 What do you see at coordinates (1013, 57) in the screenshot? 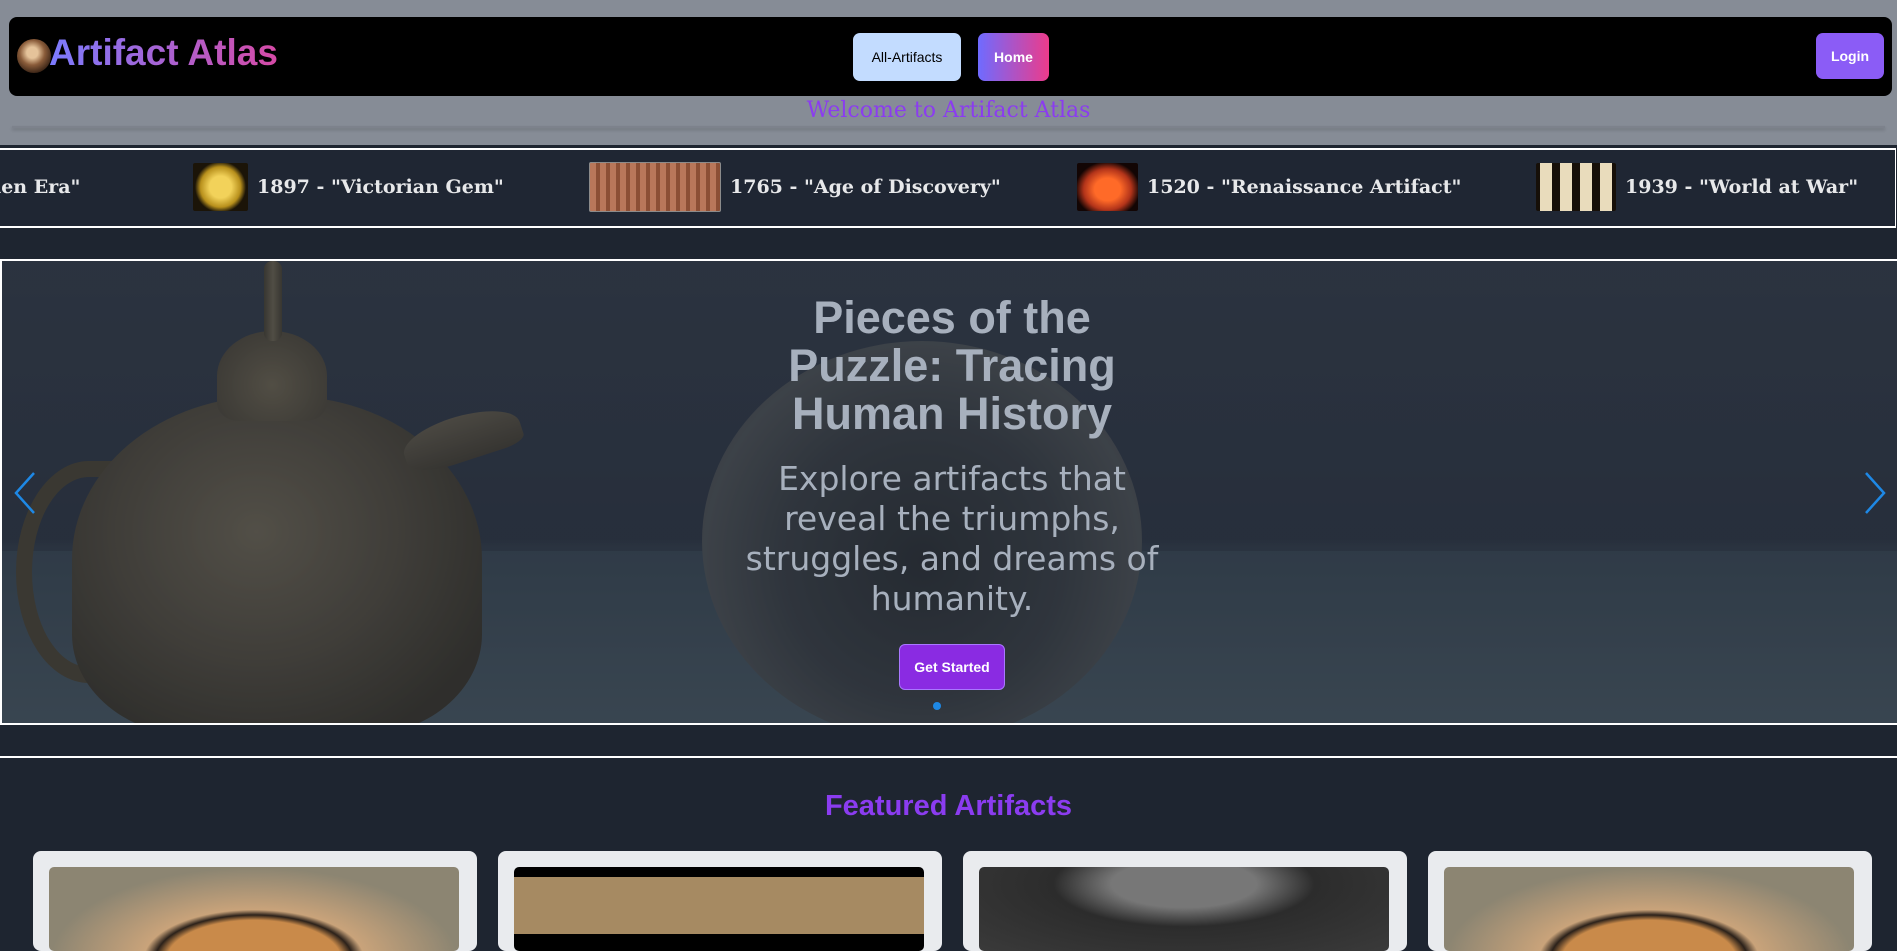
I see `home-button: Home` at bounding box center [1013, 57].